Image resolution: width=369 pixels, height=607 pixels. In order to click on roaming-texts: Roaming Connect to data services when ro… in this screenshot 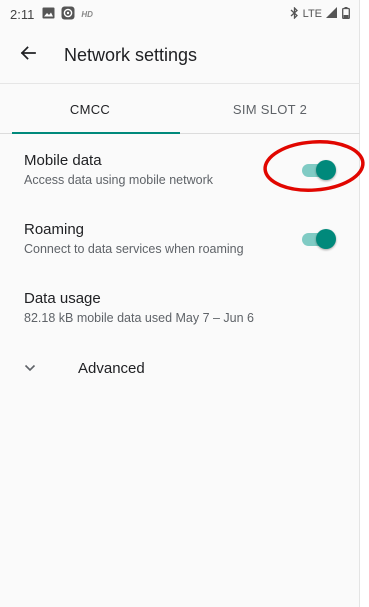, I will do `click(162, 239)`.